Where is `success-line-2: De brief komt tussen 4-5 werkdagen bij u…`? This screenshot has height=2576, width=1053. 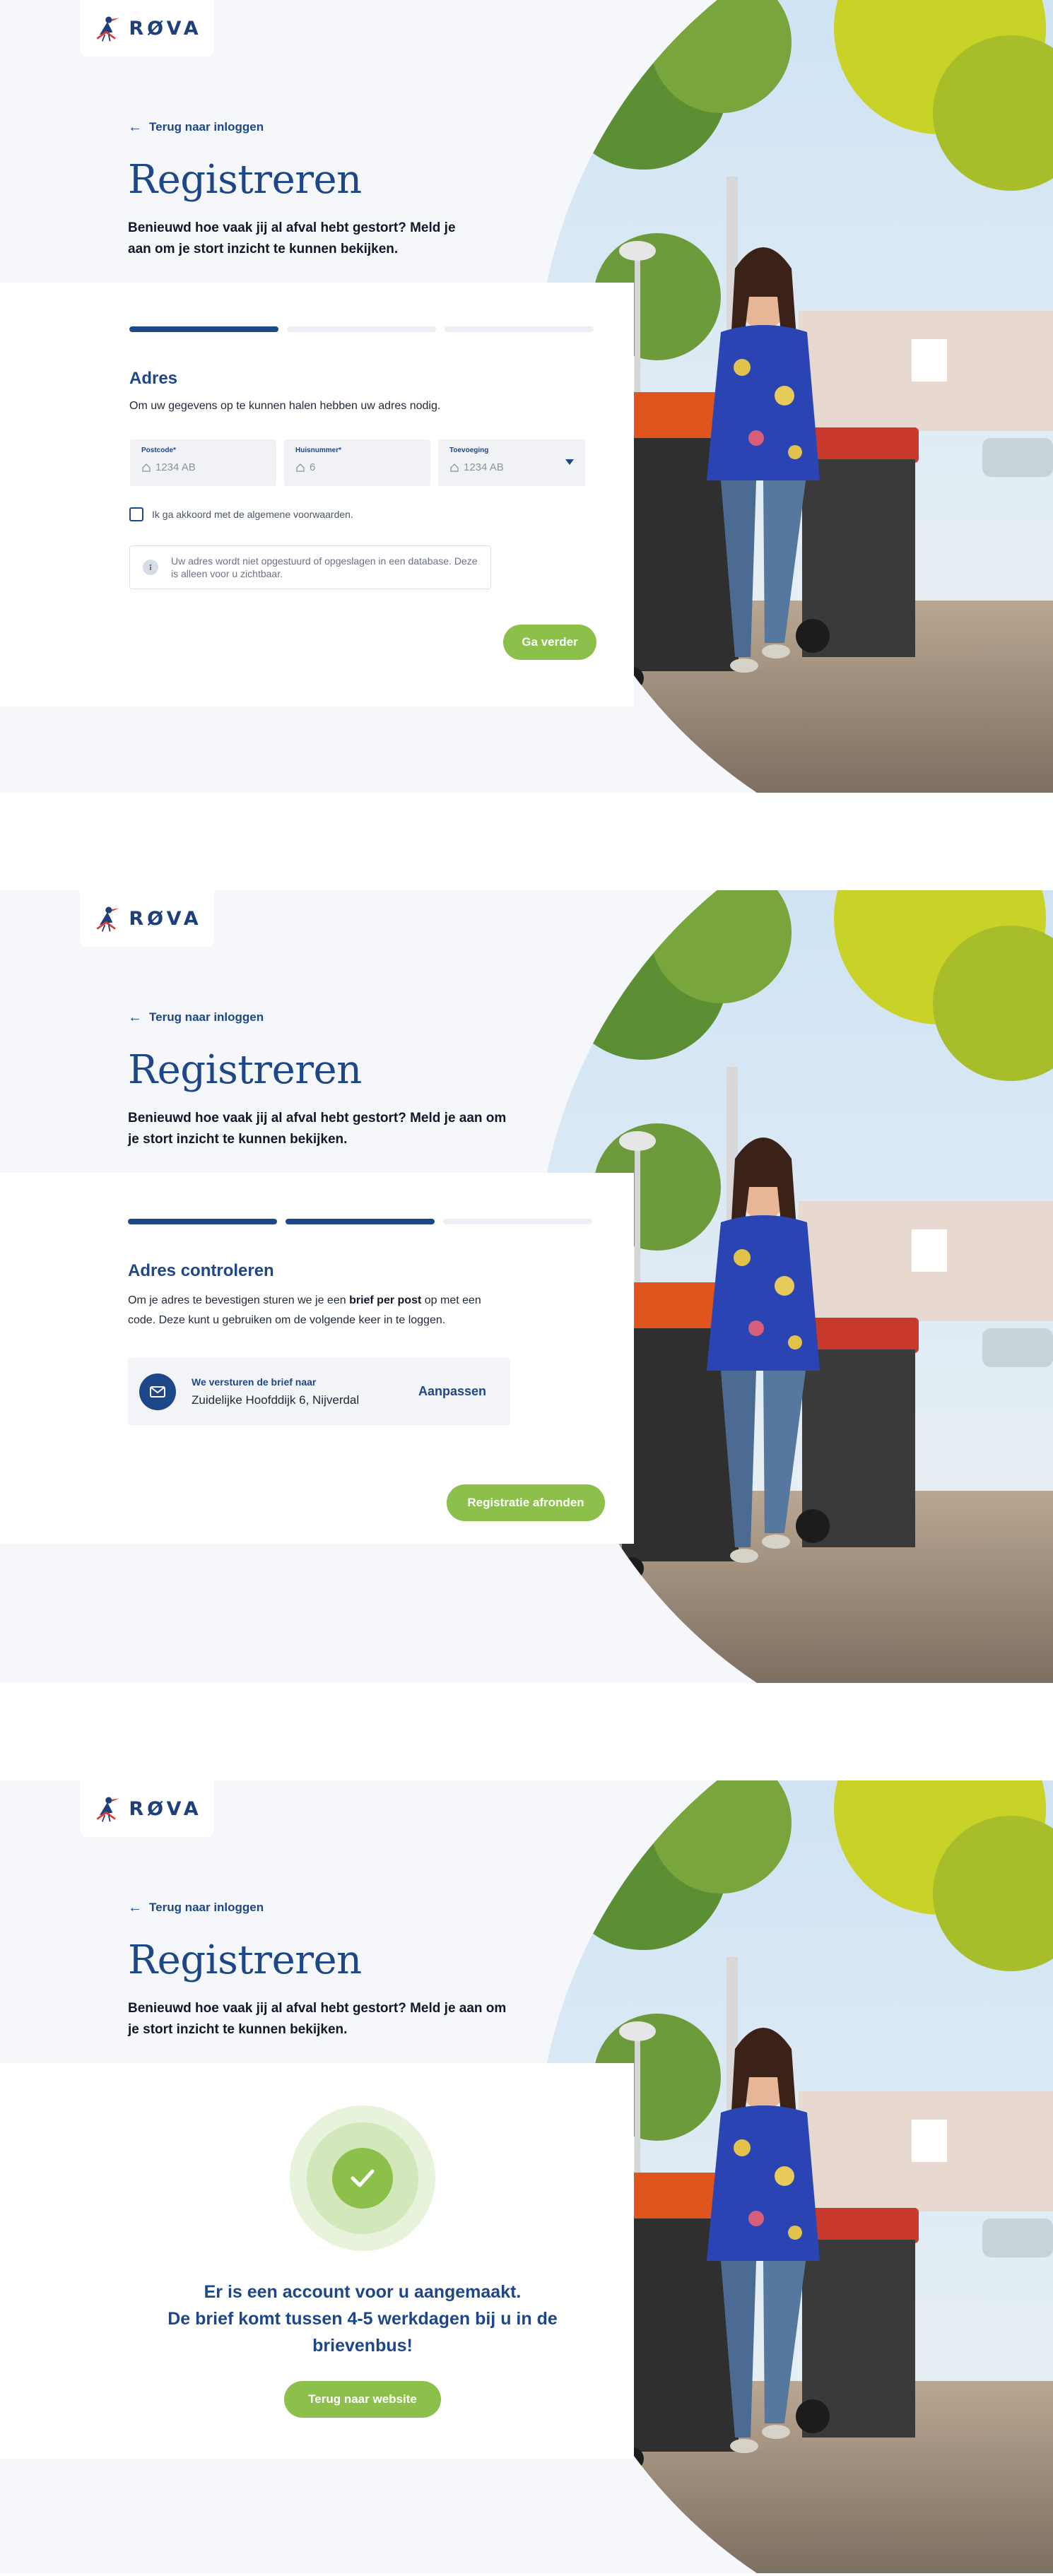 success-line-2: De brief komt tussen 4-5 werkdagen bij u… is located at coordinates (362, 2332).